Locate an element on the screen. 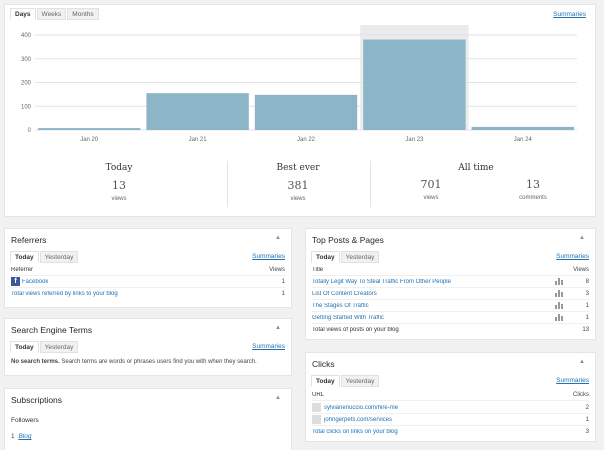 The height and width of the screenshot is (450, 604). table-row: List Of Content Creators 3 is located at coordinates (450, 294).